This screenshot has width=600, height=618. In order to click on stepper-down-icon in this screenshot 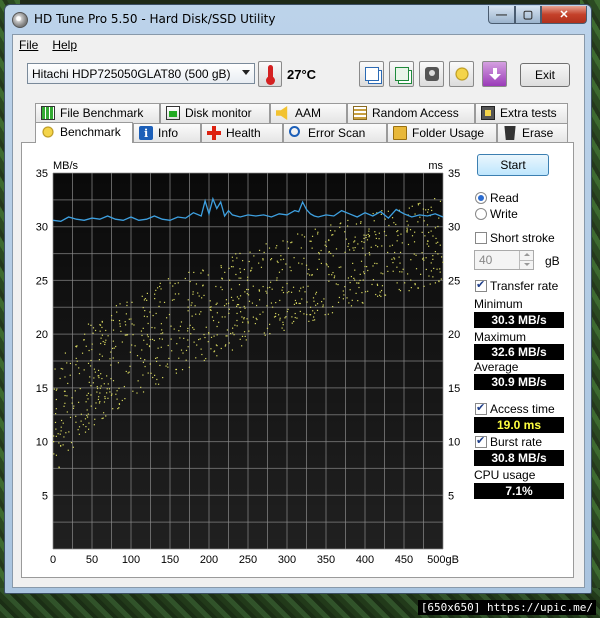, I will do `click(526, 264)`.